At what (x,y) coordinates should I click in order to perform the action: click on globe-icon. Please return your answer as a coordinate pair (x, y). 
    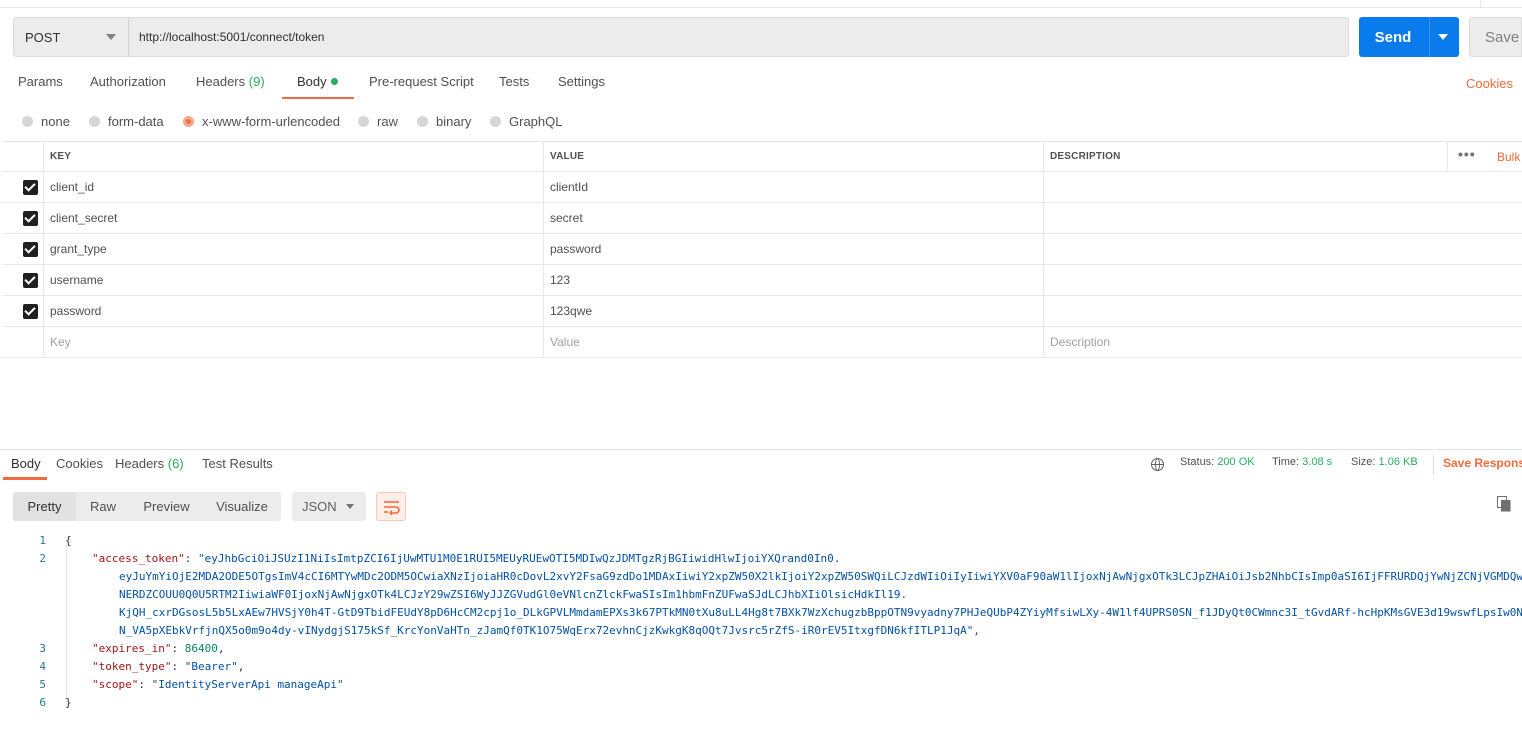
    Looking at the image, I should click on (1157, 464).